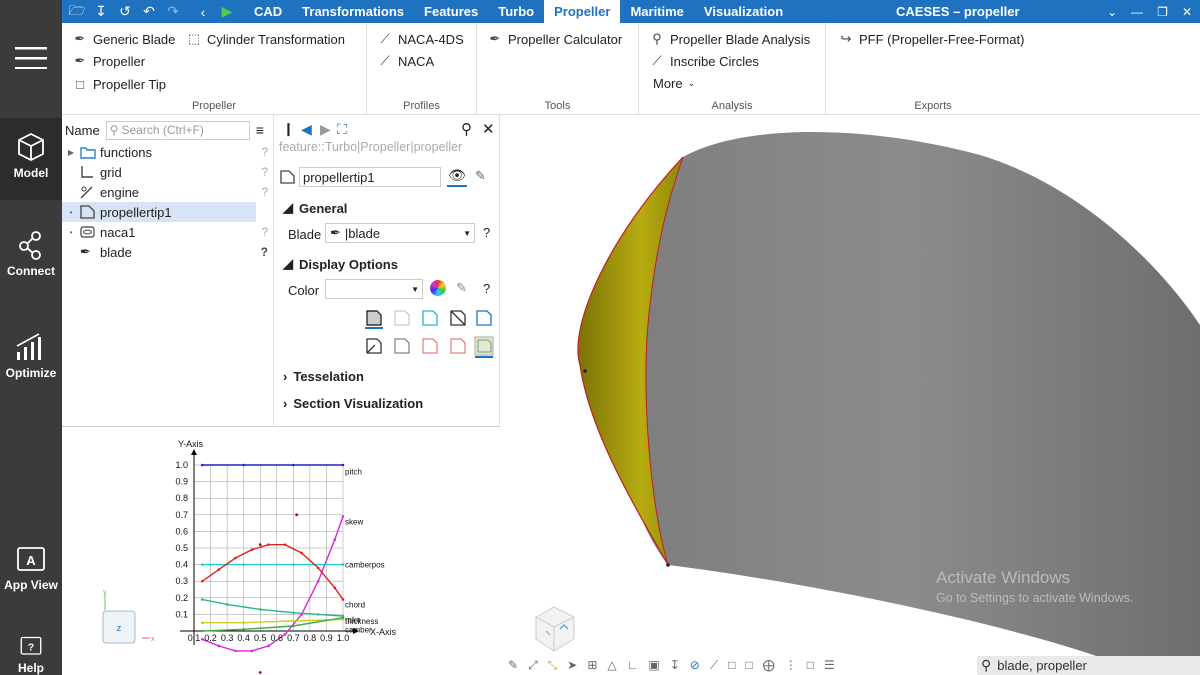 The width and height of the screenshot is (1200, 675). I want to click on edit-window-icon: ✎, so click(480, 176).